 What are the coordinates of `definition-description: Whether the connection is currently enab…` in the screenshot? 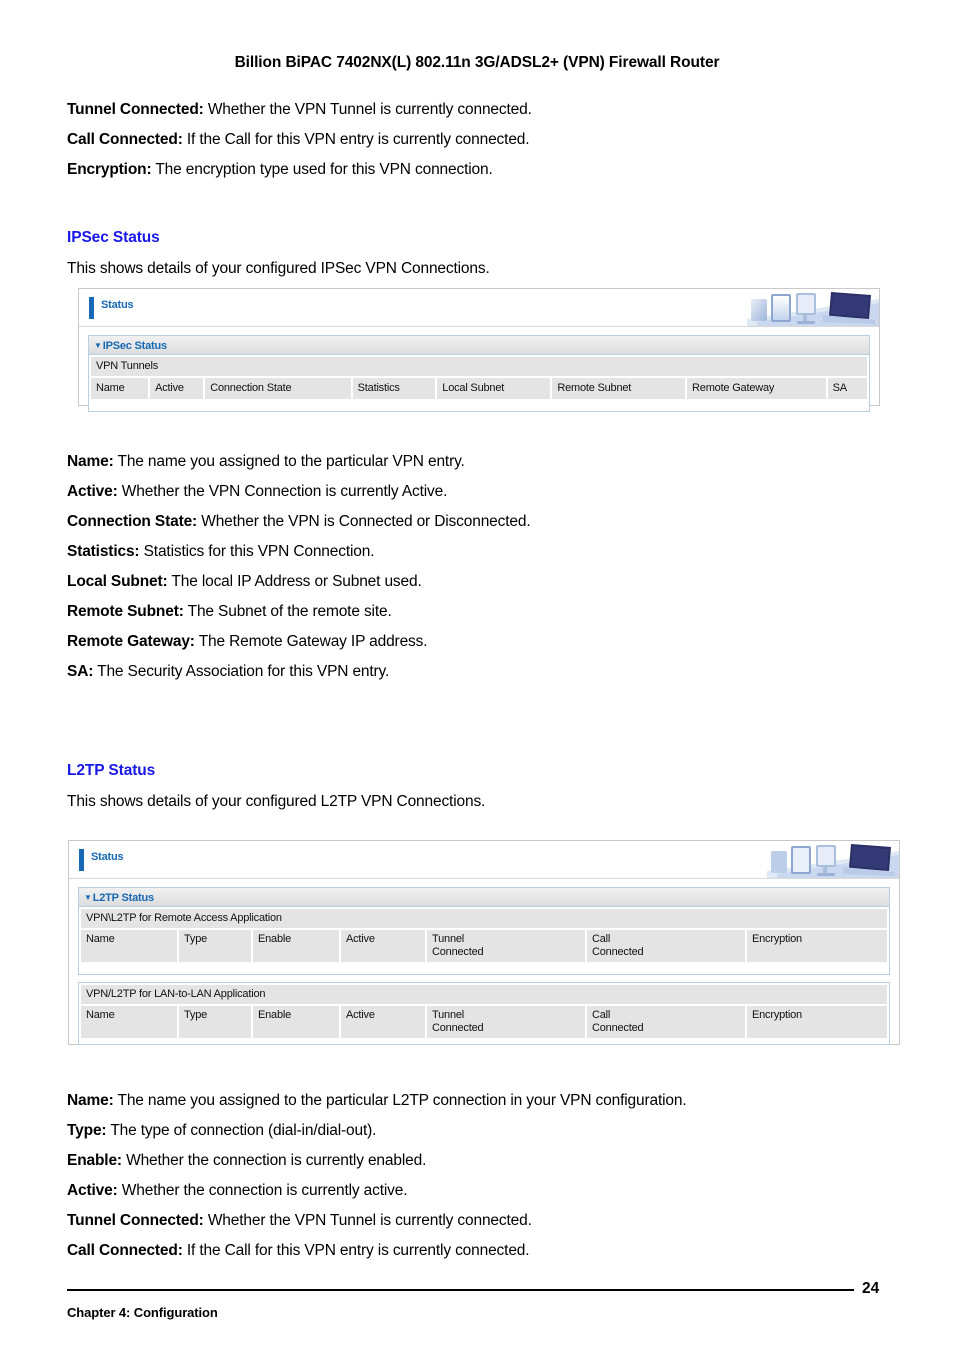 It's located at (274, 1160).